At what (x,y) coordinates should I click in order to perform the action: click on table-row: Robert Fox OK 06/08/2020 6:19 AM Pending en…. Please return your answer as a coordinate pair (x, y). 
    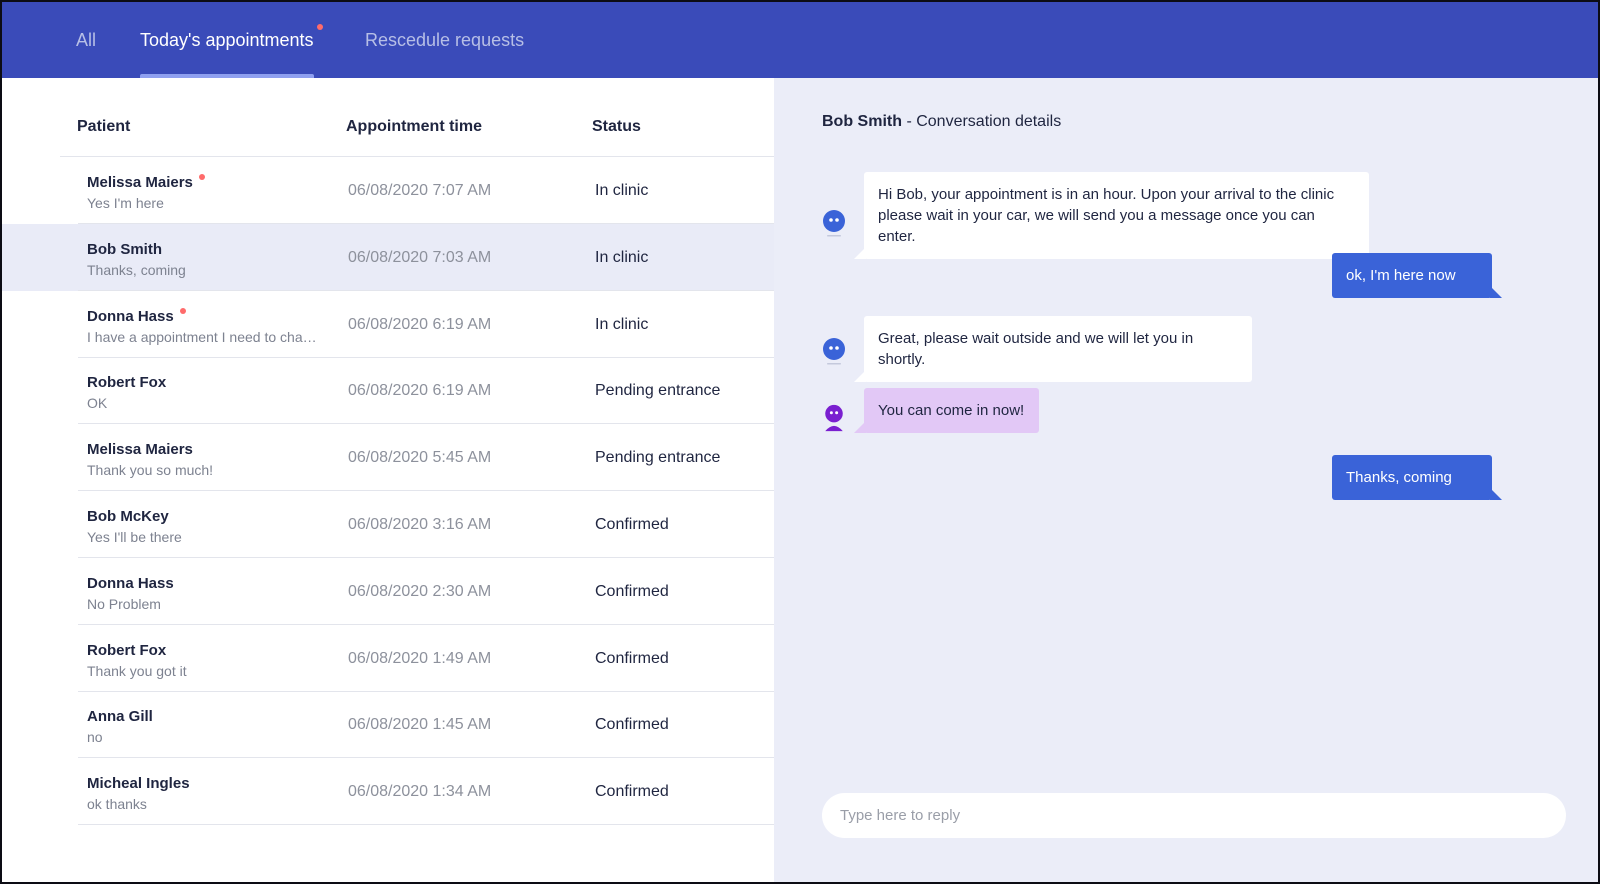
    Looking at the image, I should click on (388, 391).